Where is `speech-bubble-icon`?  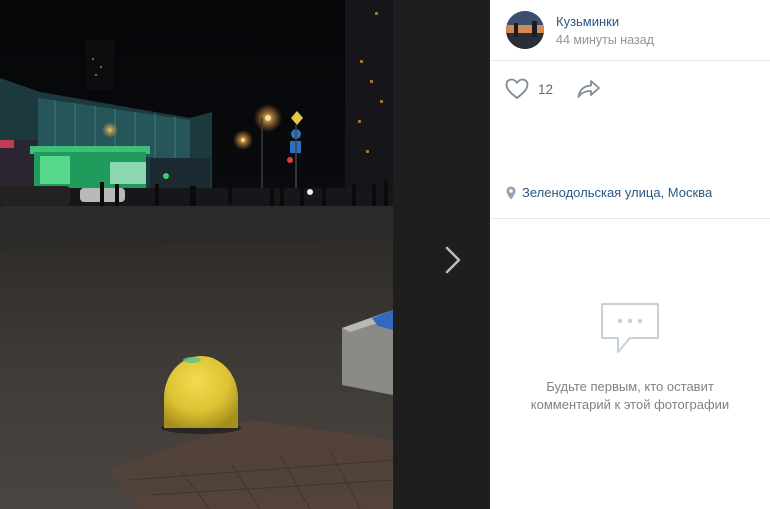 speech-bubble-icon is located at coordinates (630, 328).